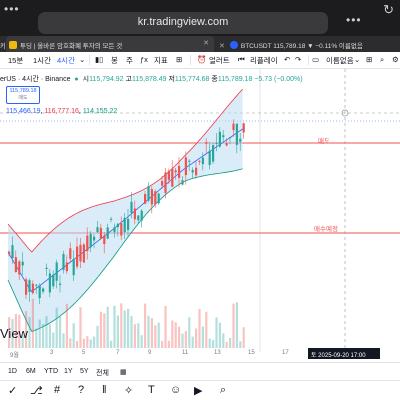  I want to click on pattern-tool-icon: ?, so click(81, 390).